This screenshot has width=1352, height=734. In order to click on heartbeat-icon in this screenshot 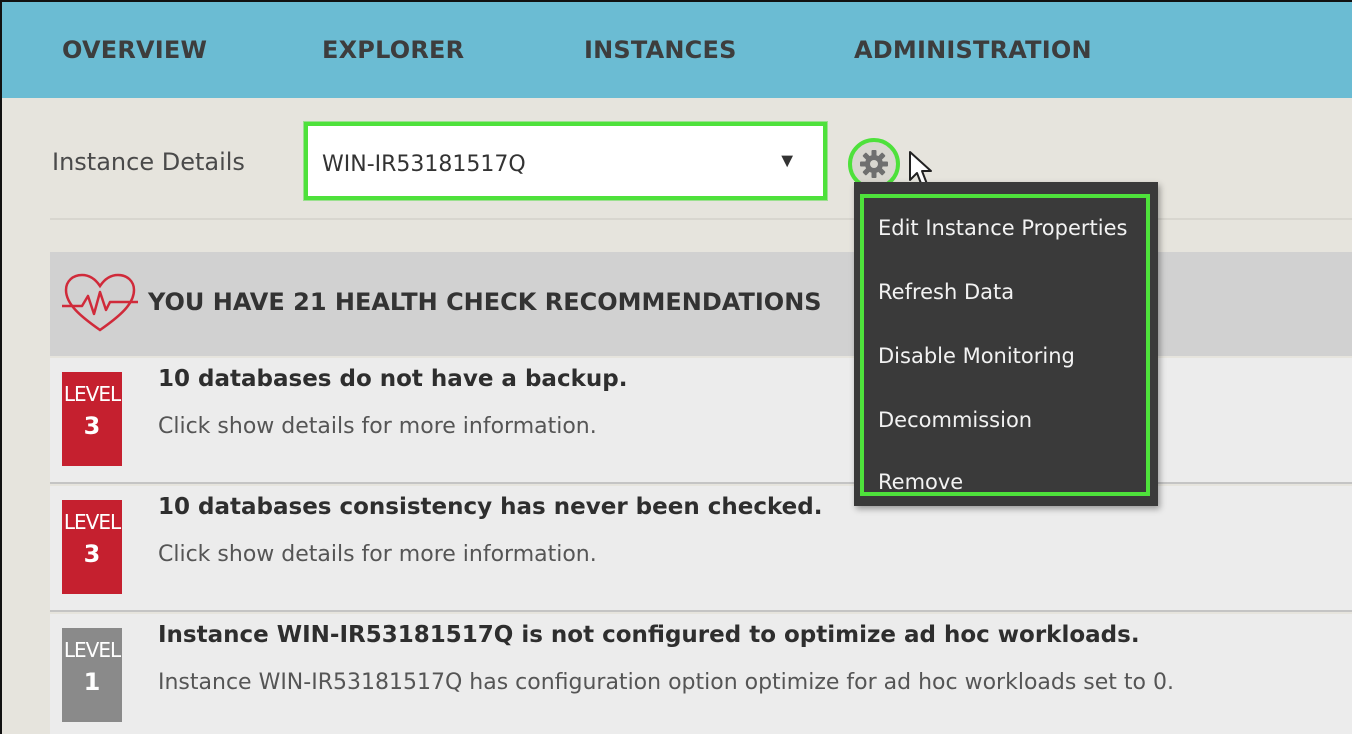, I will do `click(100, 302)`.